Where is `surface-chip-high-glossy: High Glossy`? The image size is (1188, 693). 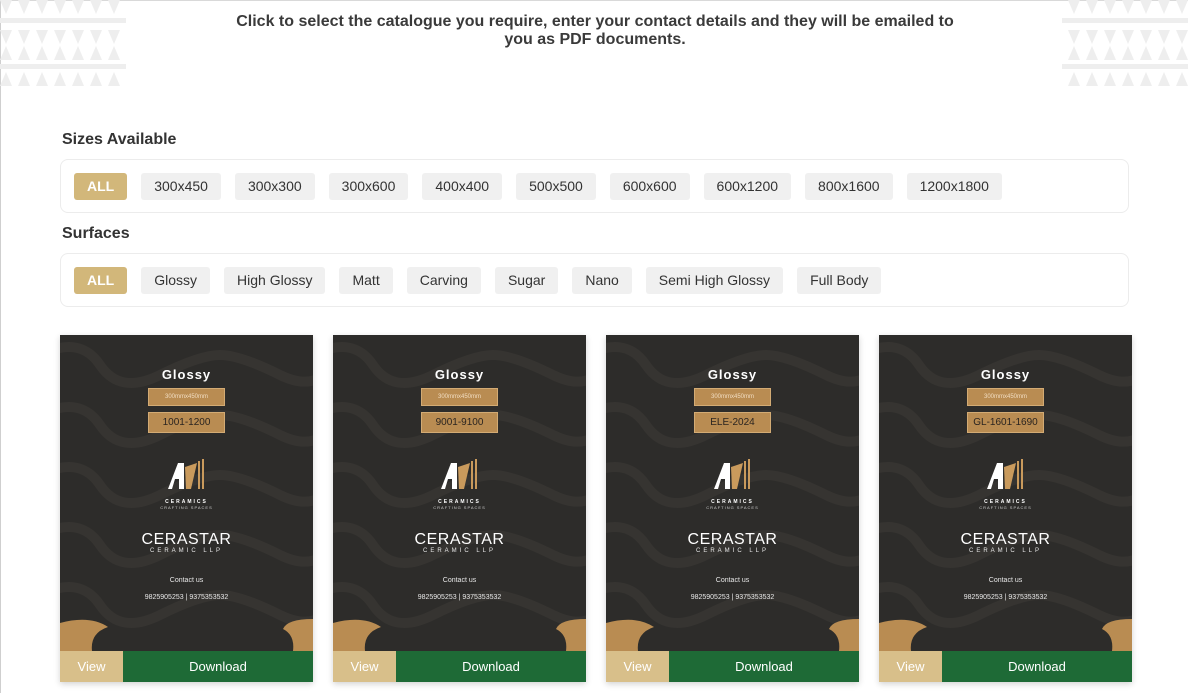
surface-chip-high-glossy: High Glossy is located at coordinates (275, 280).